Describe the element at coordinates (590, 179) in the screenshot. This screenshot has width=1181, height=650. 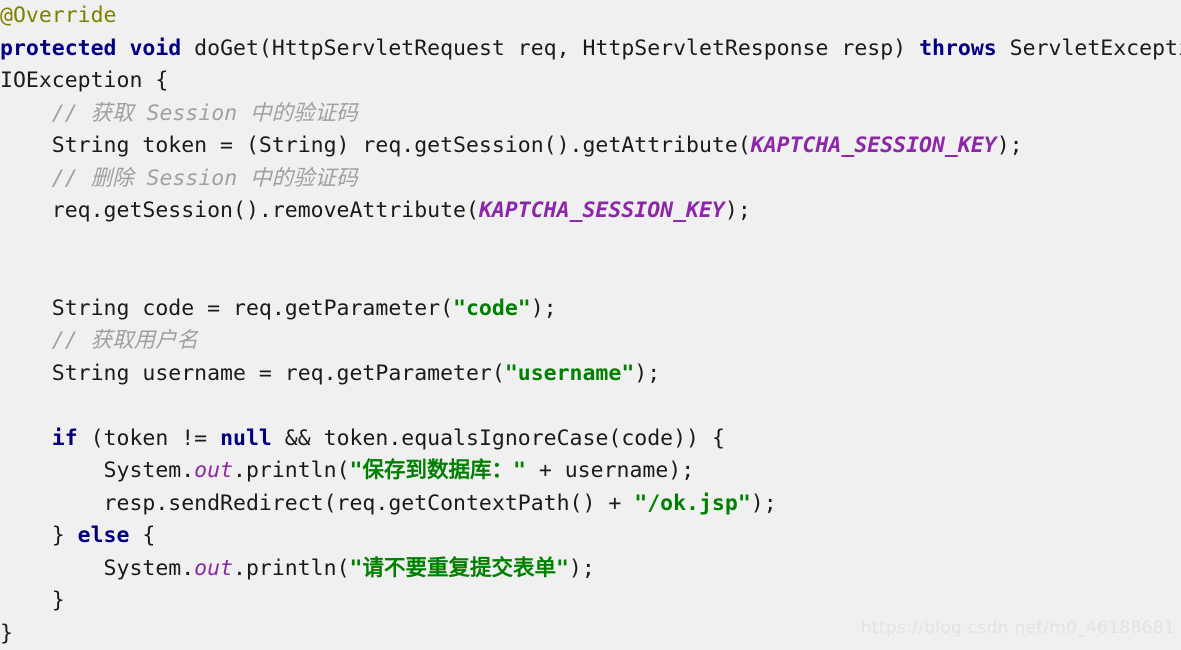
I see `code-line: // 删除 Session 中的验证码` at that location.